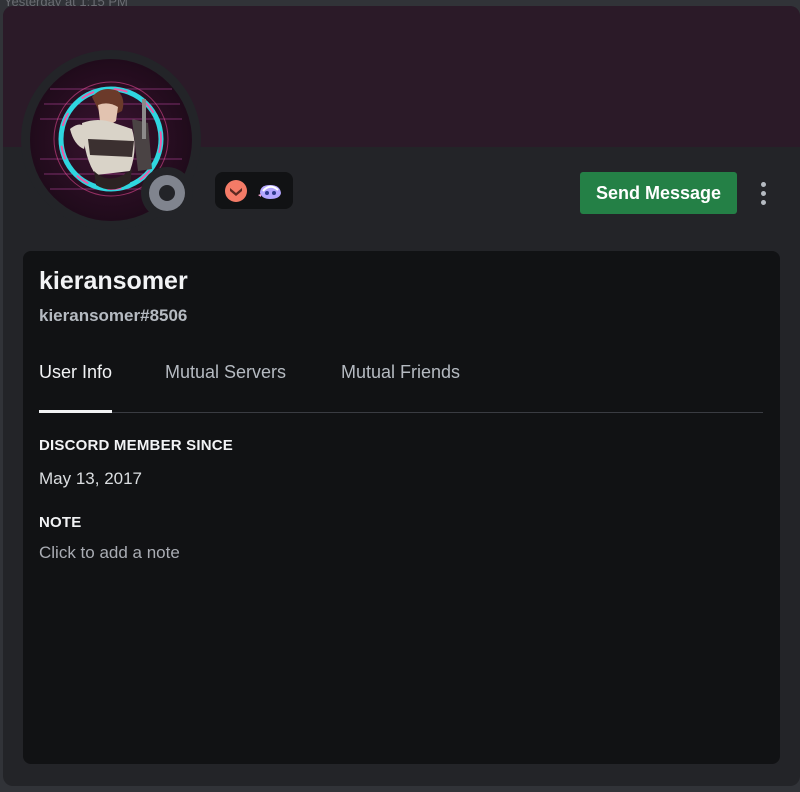 The image size is (800, 792). Describe the element at coordinates (254, 190) in the screenshot. I see `badge-list` at that location.